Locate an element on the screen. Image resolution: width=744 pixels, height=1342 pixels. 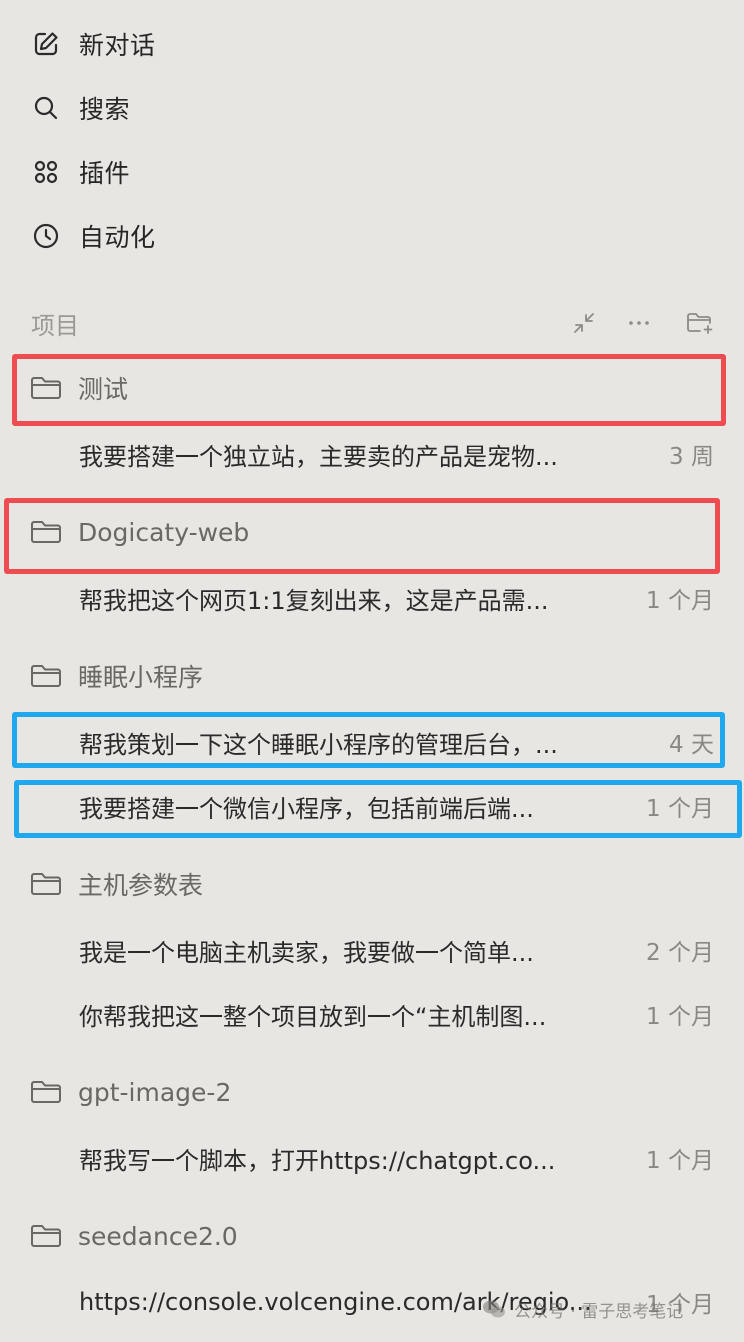
project-name: gpt-image-2 is located at coordinates (155, 1092).